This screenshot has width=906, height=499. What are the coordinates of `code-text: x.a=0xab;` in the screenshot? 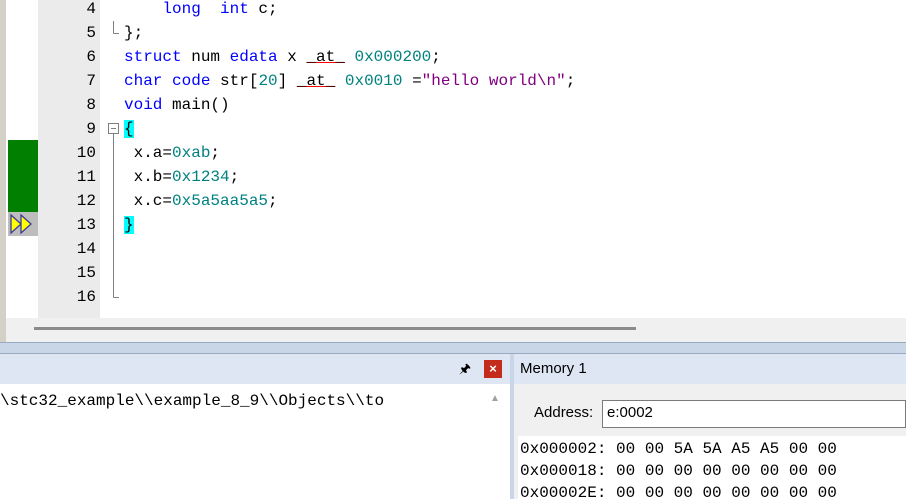 It's located at (172, 153).